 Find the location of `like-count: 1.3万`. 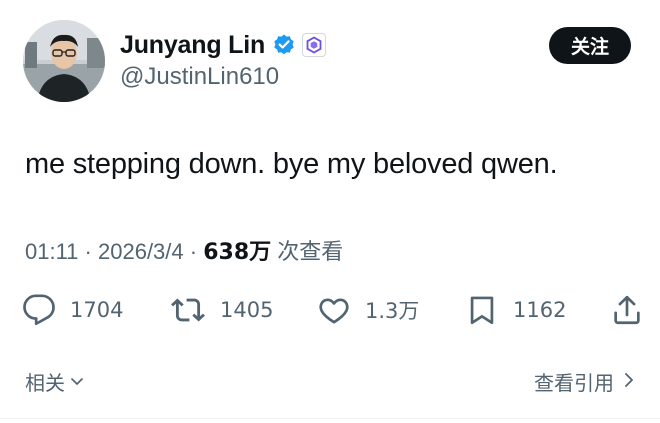

like-count: 1.3万 is located at coordinates (392, 311).